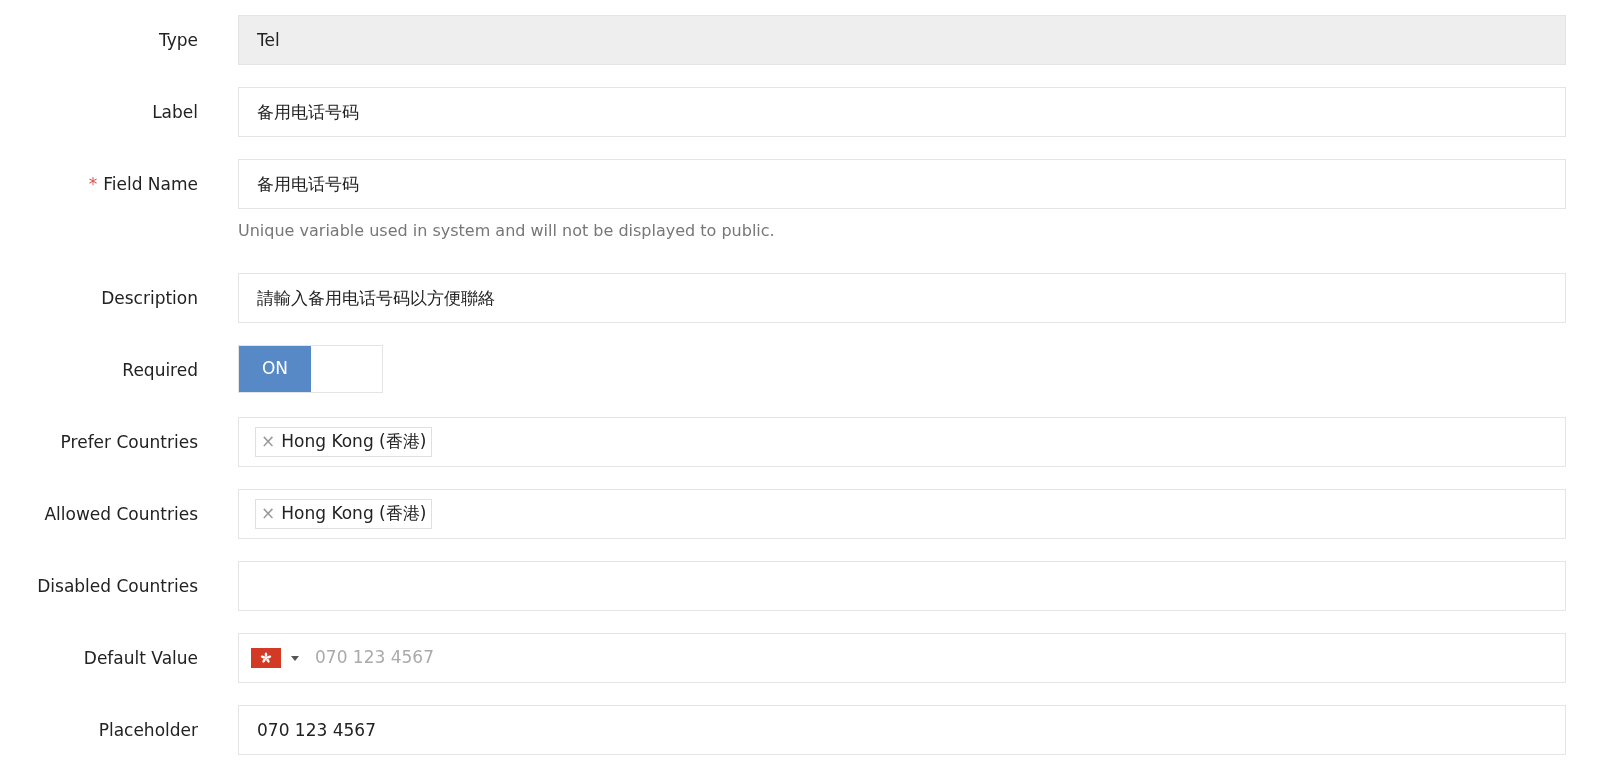 The height and width of the screenshot is (774, 1600). I want to click on field-label: Allowed Countries, so click(120, 514).